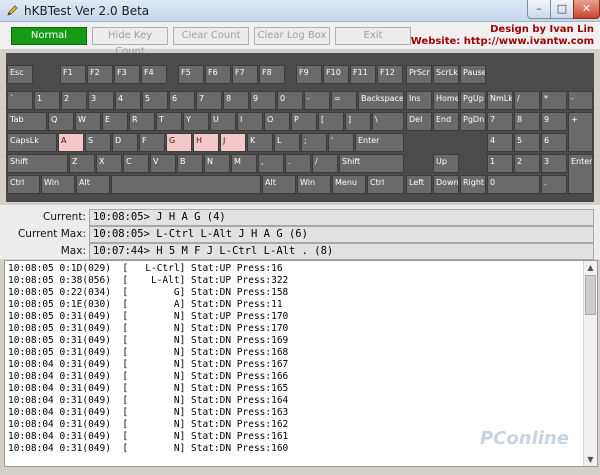 The width and height of the screenshot is (600, 475). I want to click on key-lbracket: [, so click(331, 121).